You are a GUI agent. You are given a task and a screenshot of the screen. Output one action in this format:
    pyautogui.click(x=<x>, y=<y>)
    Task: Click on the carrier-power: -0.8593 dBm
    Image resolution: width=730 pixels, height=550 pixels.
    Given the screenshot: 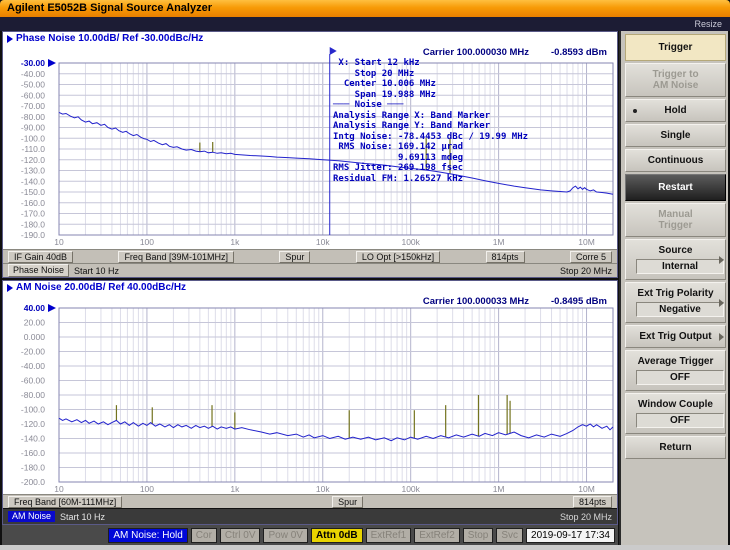 What is the action you would take?
    pyautogui.click(x=579, y=52)
    